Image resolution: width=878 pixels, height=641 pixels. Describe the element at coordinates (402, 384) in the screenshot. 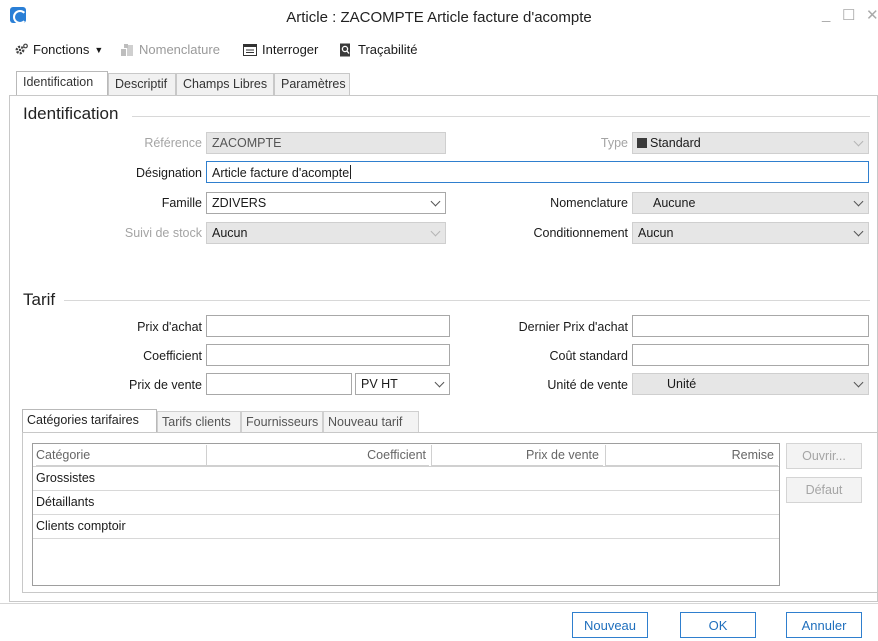

I see `prix-vente-type-select: PV HT` at that location.